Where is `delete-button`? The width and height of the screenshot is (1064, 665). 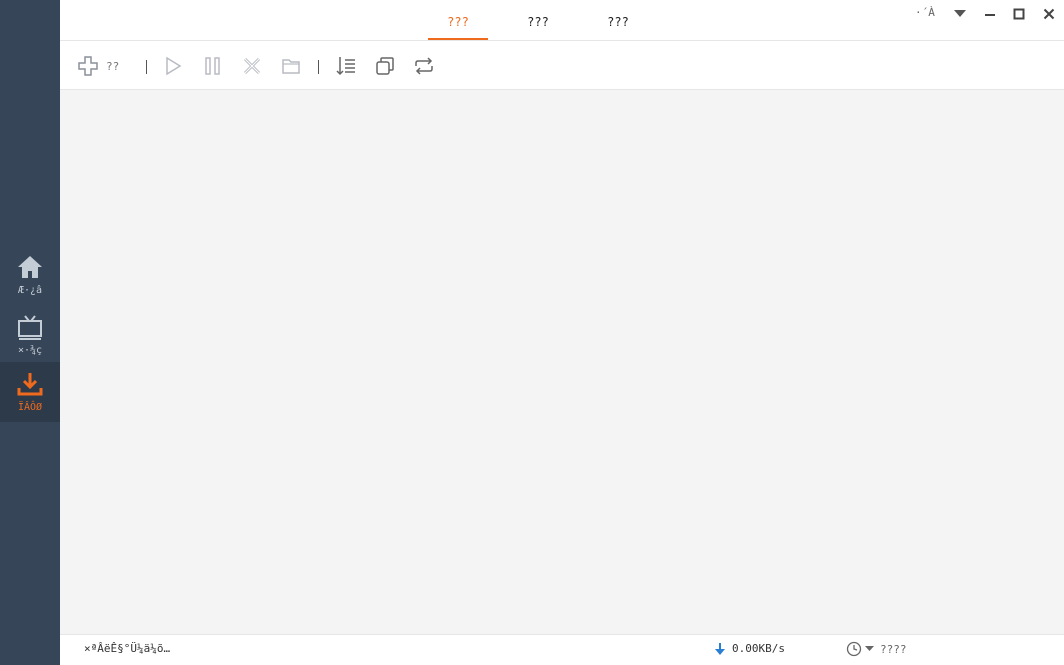
delete-button is located at coordinates (252, 66).